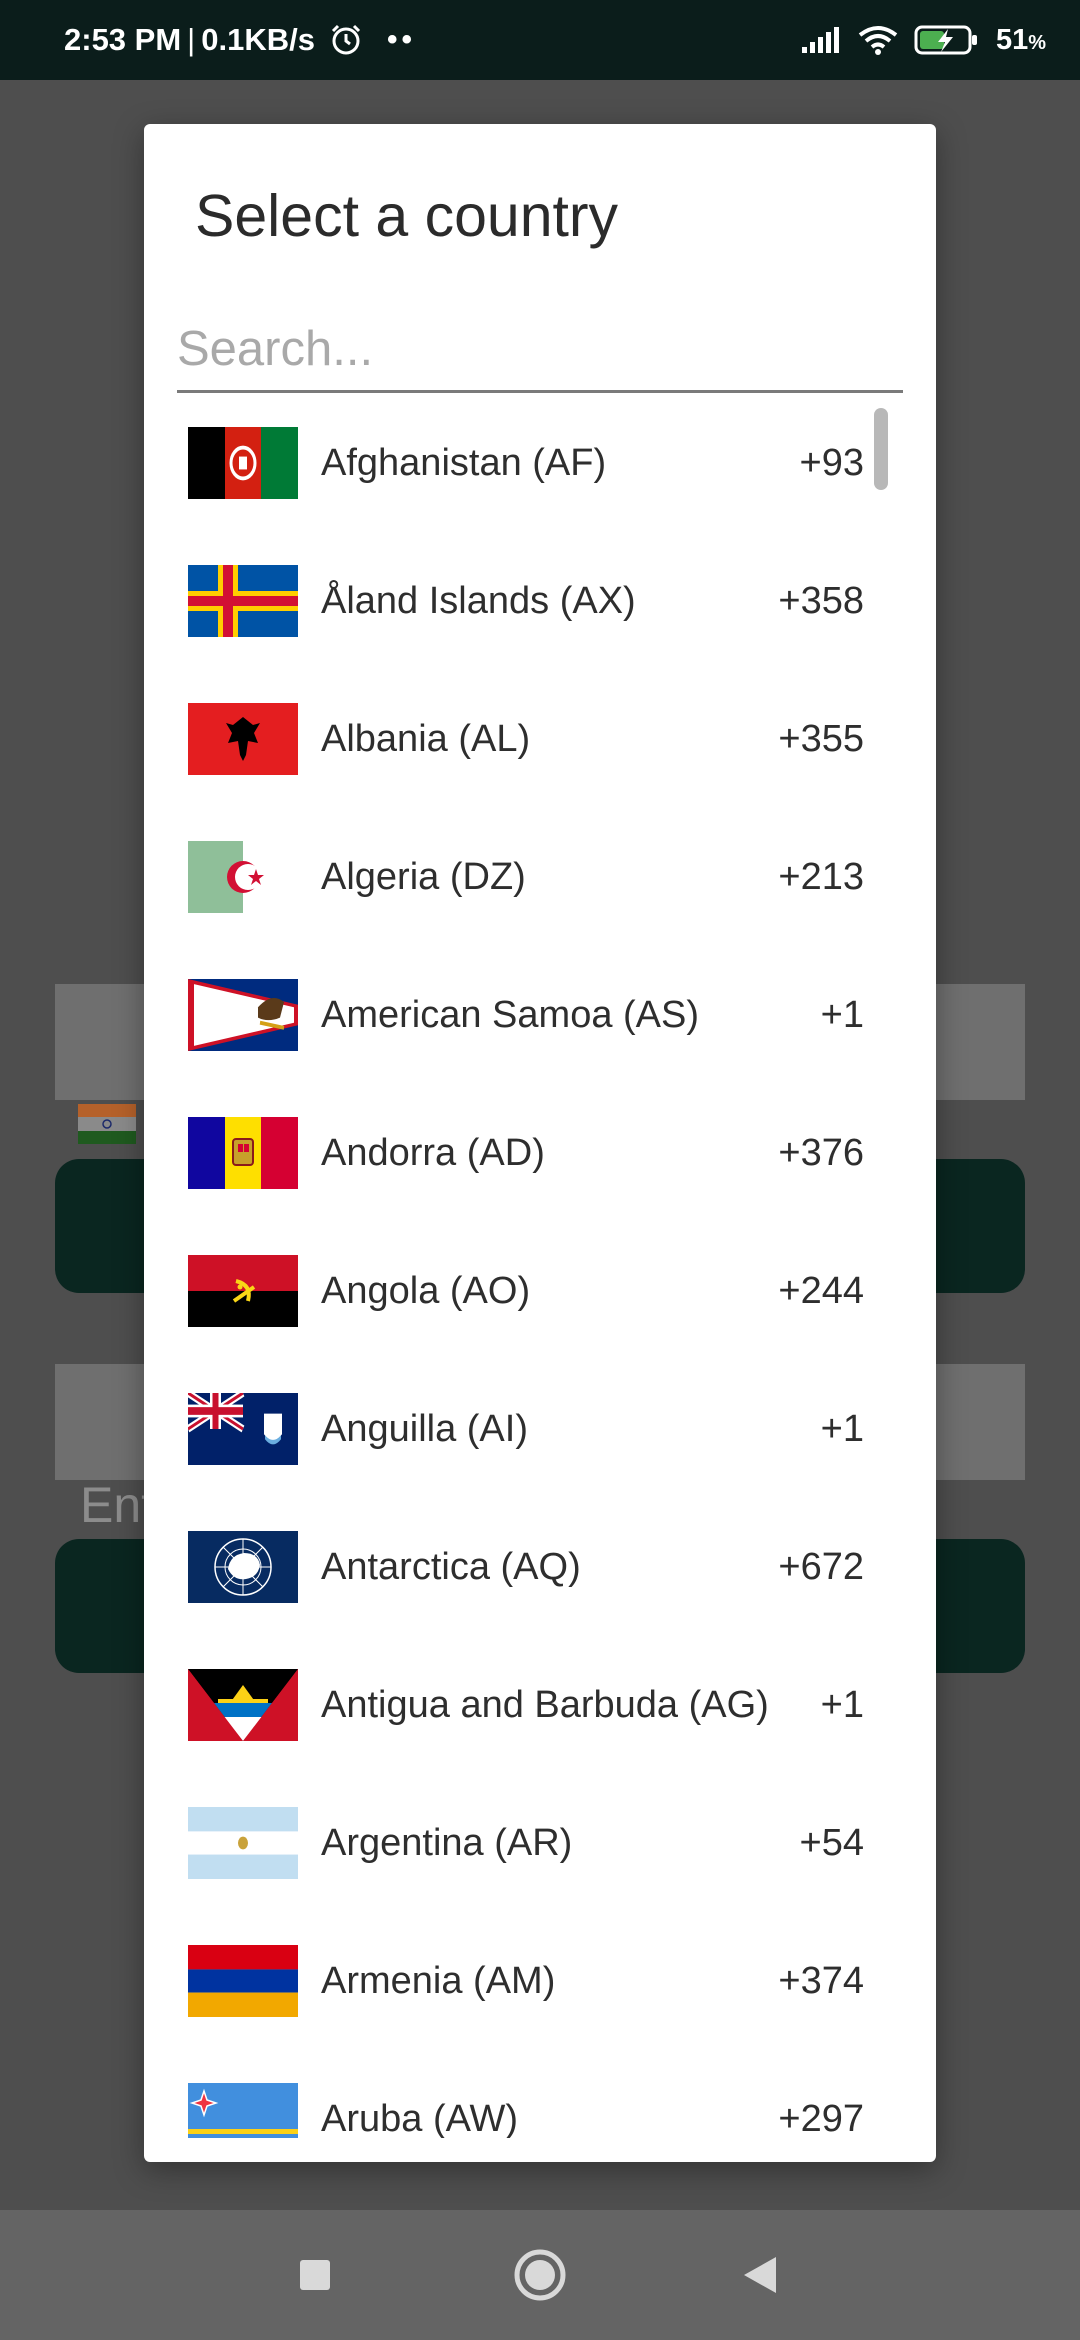 The image size is (1080, 2340). I want to click on armenia-flag-icon, so click(243, 1981).